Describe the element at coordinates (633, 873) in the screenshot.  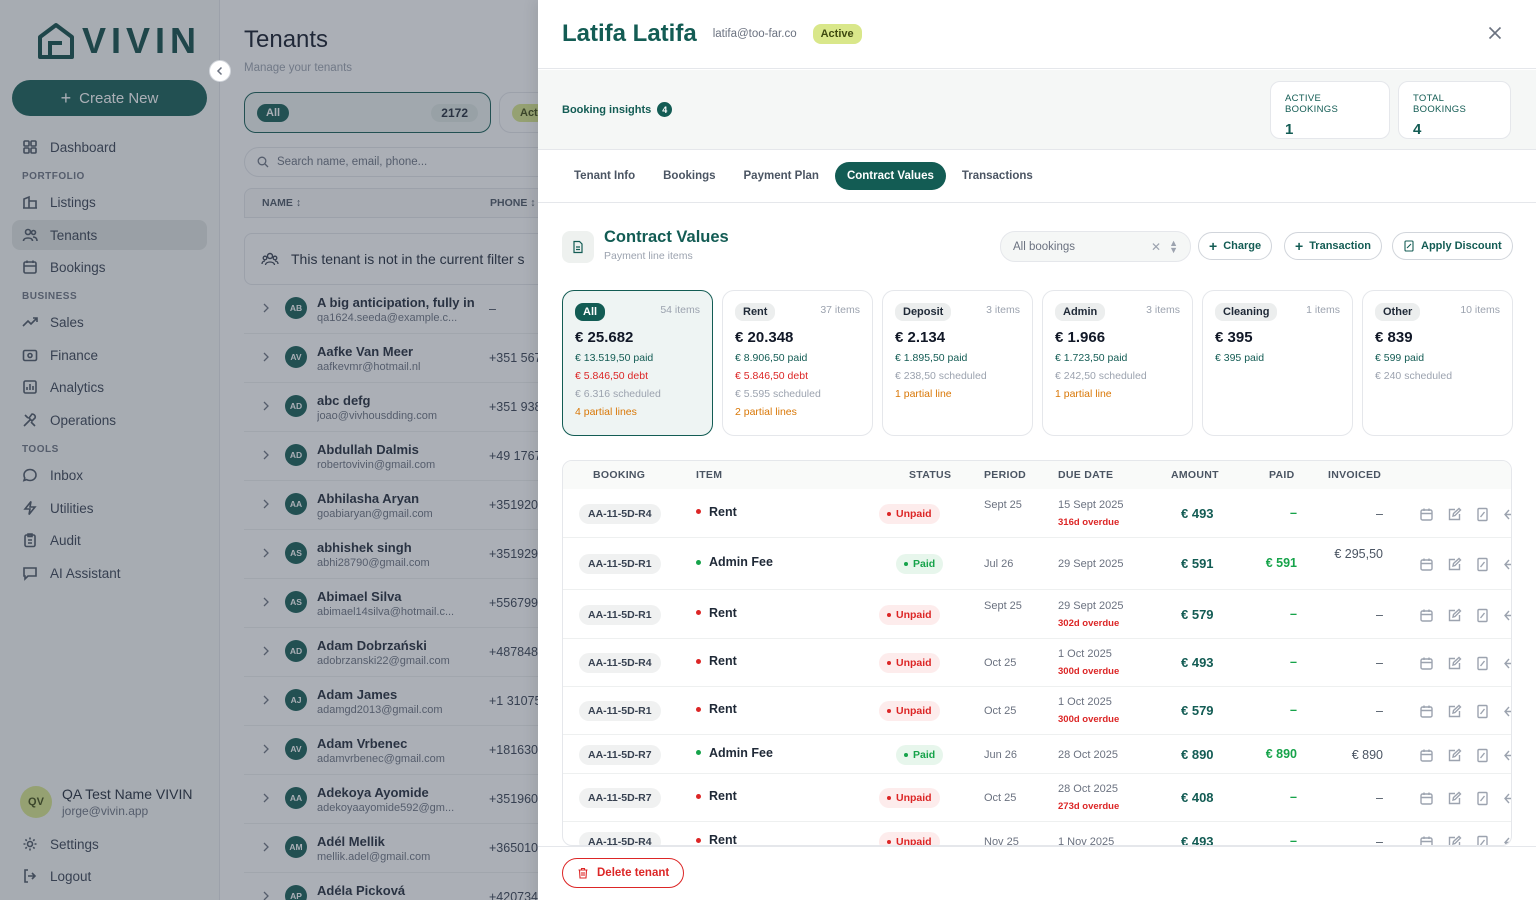
I see `delete-tenant-label: Delete tenant` at that location.